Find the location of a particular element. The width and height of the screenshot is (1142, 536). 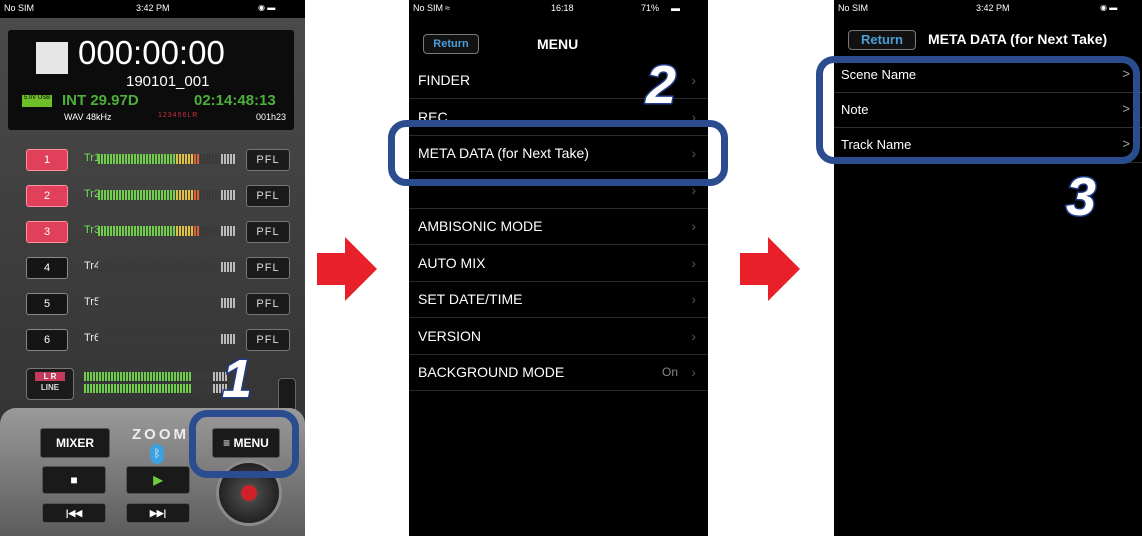

track-arm-button: 4 is located at coordinates (47, 268).